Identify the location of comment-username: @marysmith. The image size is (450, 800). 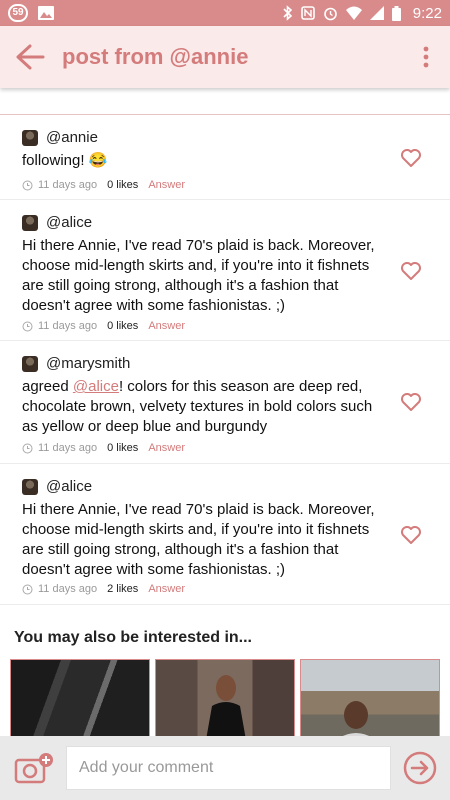
(88, 363).